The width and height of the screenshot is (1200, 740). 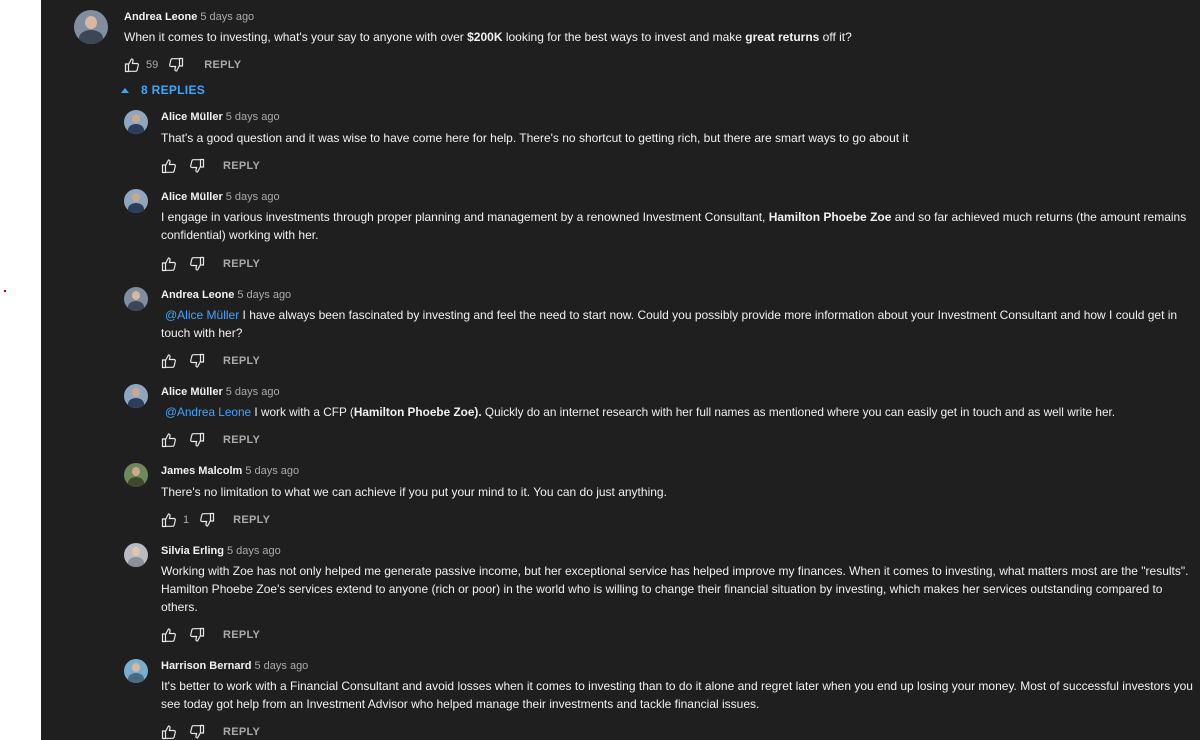 I want to click on comment-header: James Malcolm 5 days ago, so click(x=230, y=471).